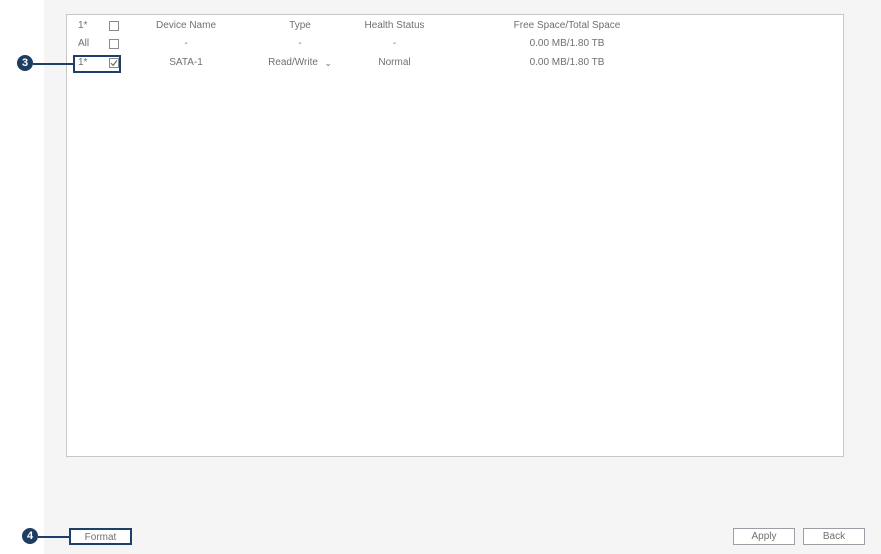  What do you see at coordinates (834, 536) in the screenshot?
I see `back-button: Back` at bounding box center [834, 536].